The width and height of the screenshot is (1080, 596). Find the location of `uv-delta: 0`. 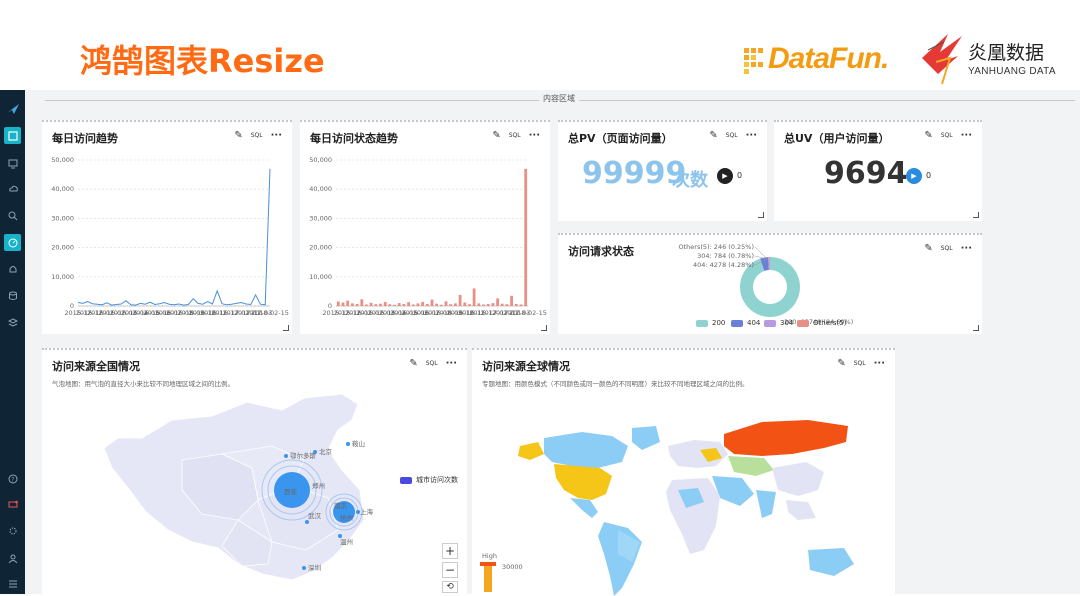

uv-delta: 0 is located at coordinates (928, 175).